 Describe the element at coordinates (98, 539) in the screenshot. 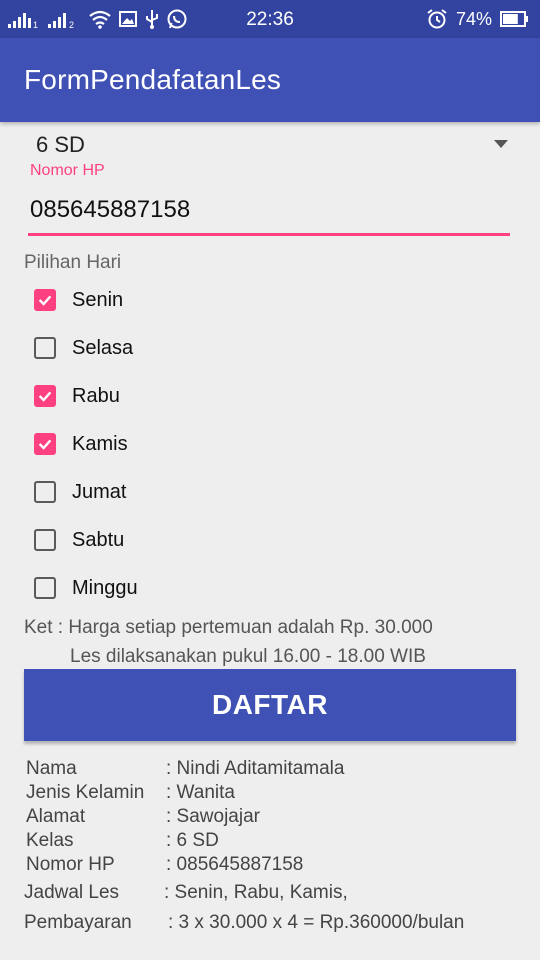

I see `day-checkbox-label: Sabtu` at that location.